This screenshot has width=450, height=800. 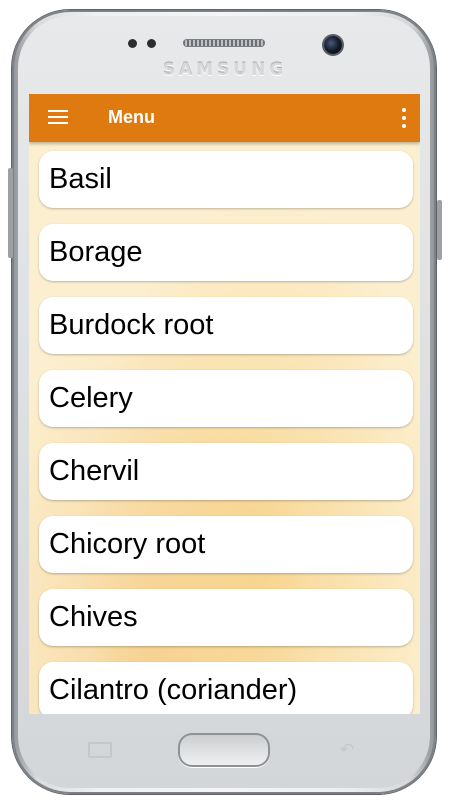 I want to click on more-vert-icon, so click(x=404, y=118).